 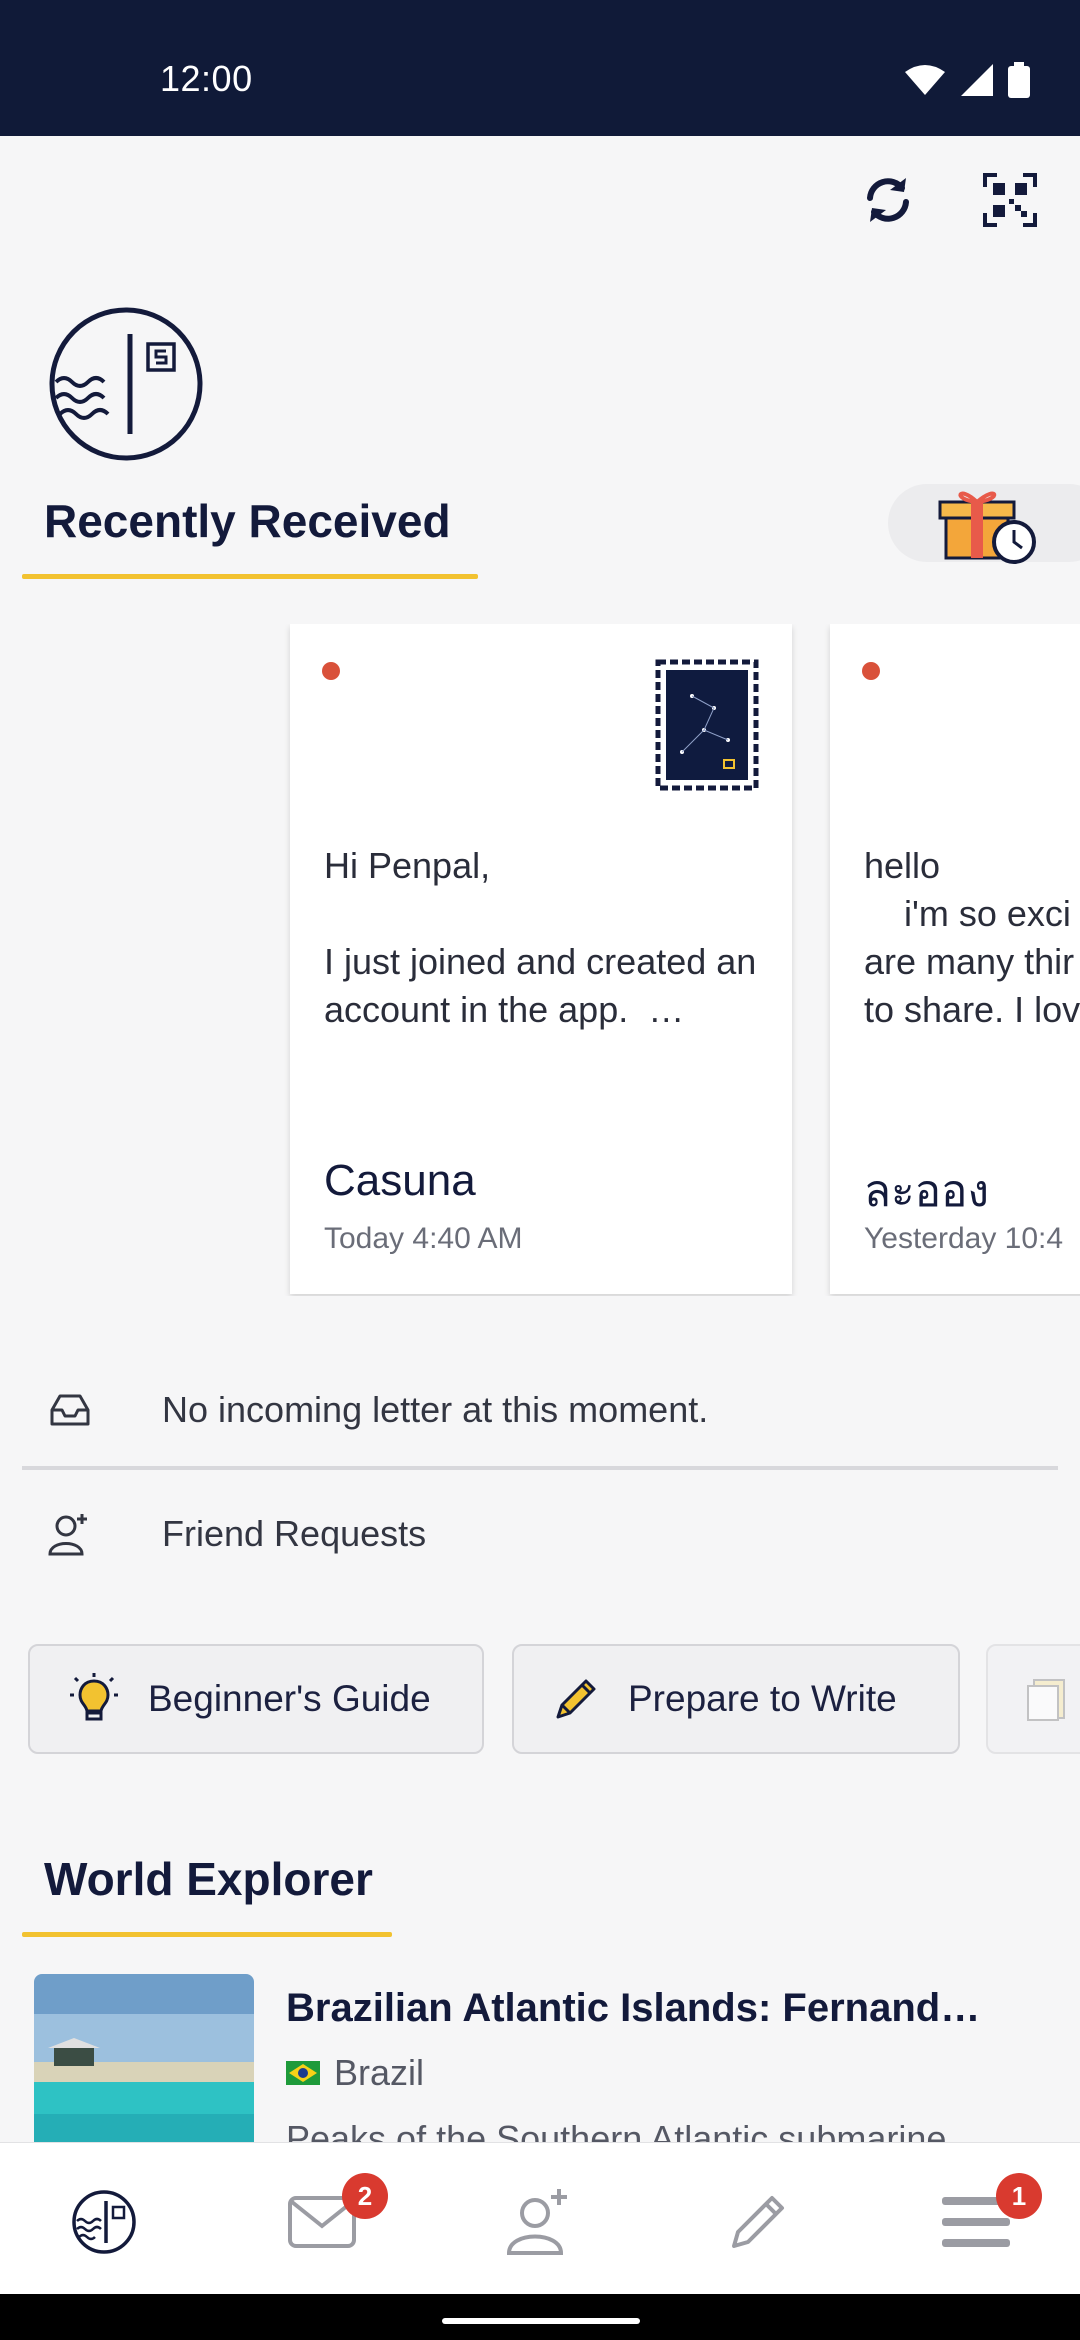 What do you see at coordinates (540, 1468) in the screenshot?
I see `divider` at bounding box center [540, 1468].